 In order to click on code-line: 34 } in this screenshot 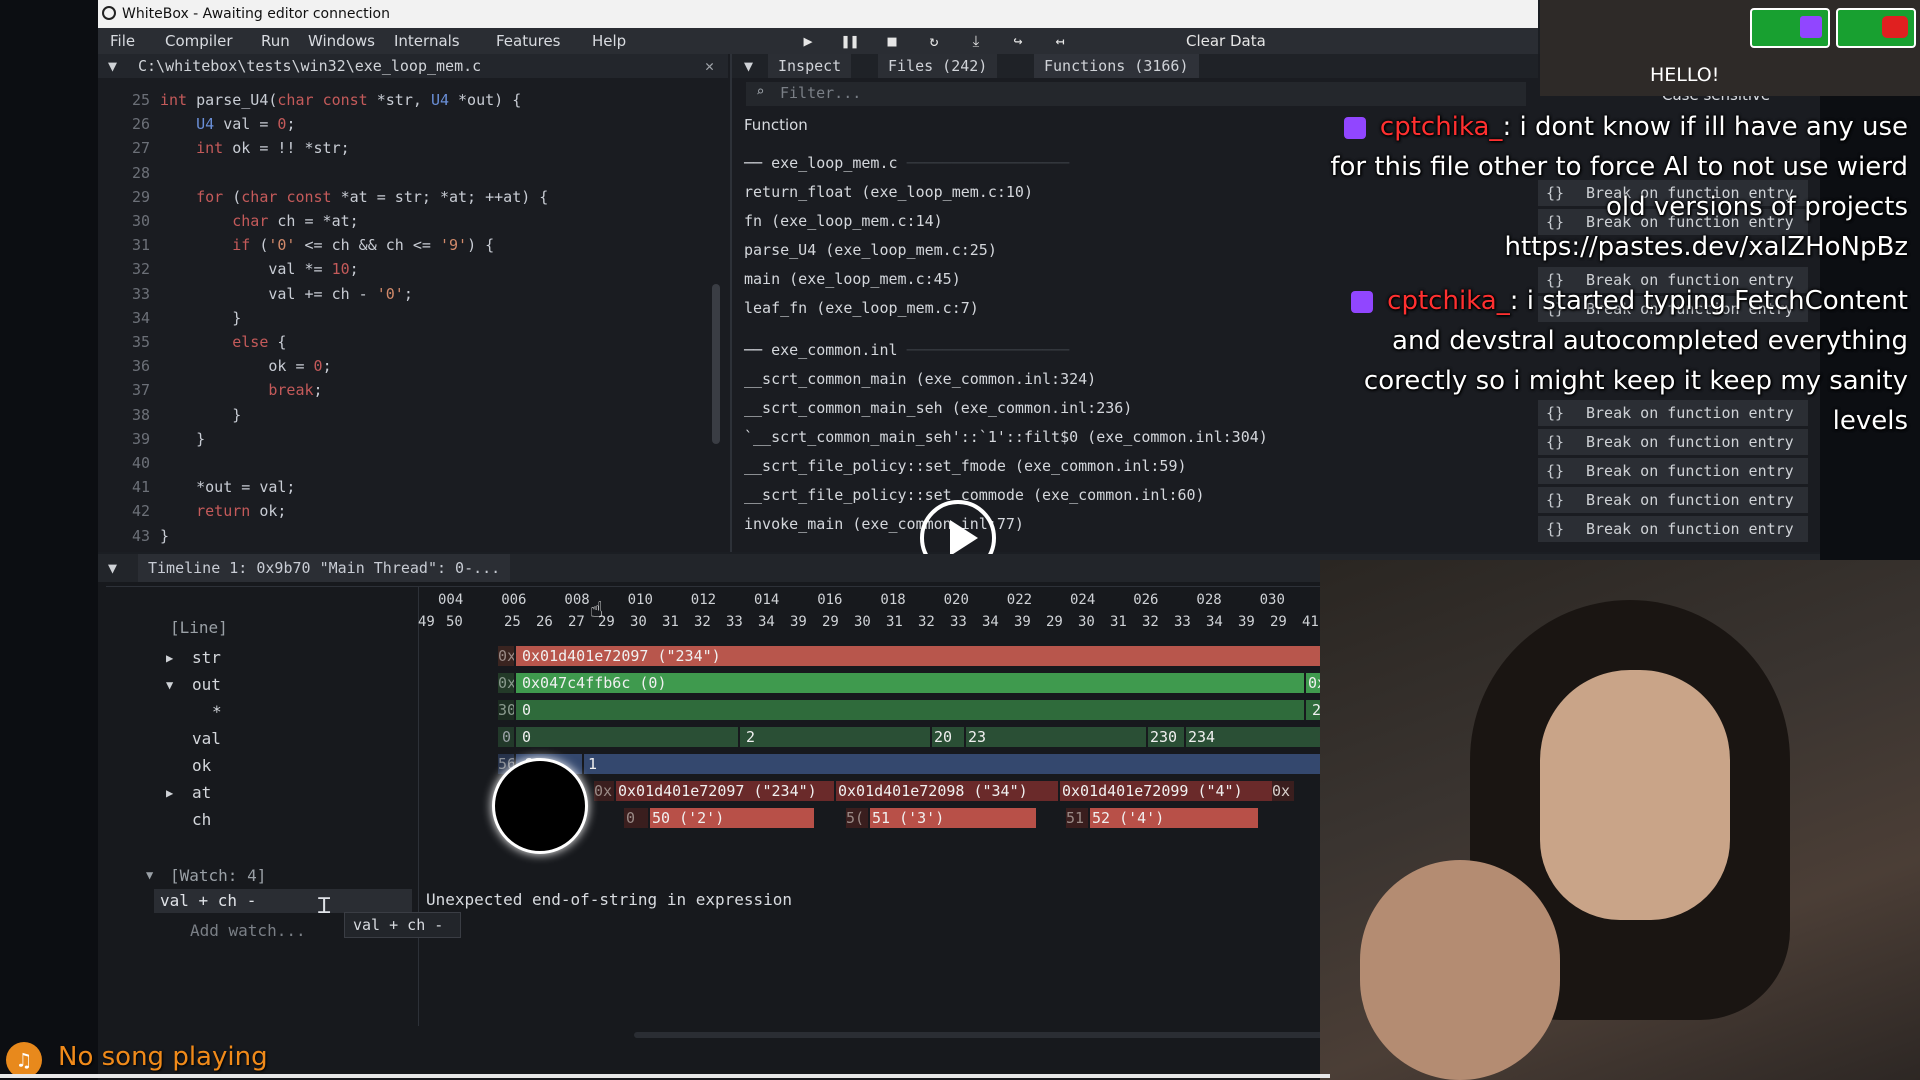, I will do `click(169, 318)`.